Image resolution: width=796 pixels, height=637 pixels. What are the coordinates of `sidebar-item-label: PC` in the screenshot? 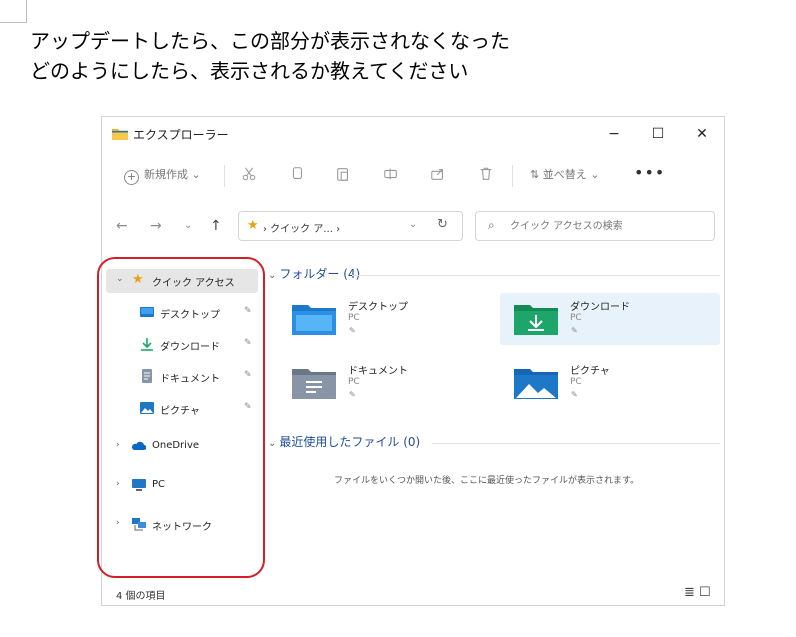 It's located at (159, 484).